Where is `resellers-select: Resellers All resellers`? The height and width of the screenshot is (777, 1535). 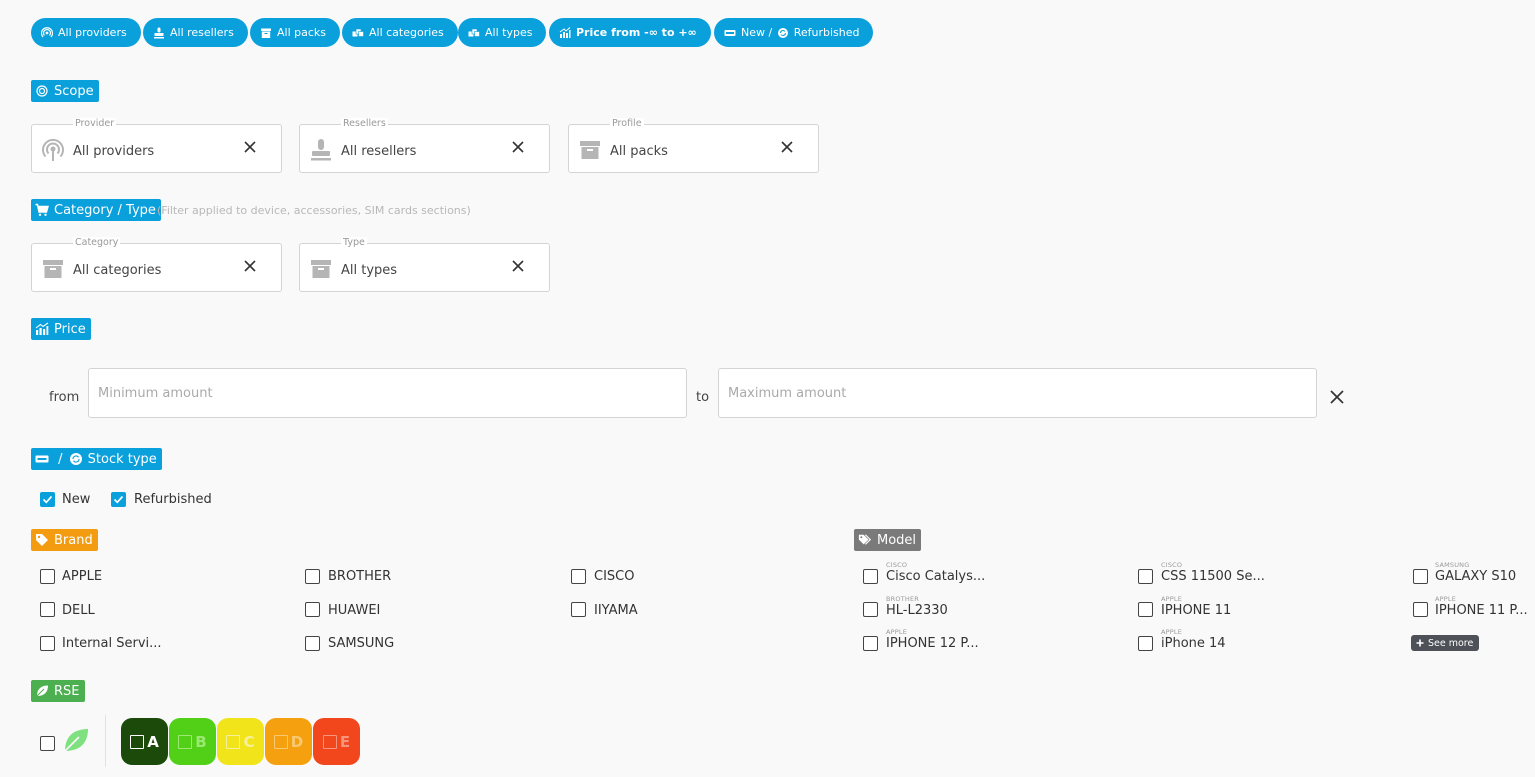 resellers-select: Resellers All resellers is located at coordinates (424, 145).